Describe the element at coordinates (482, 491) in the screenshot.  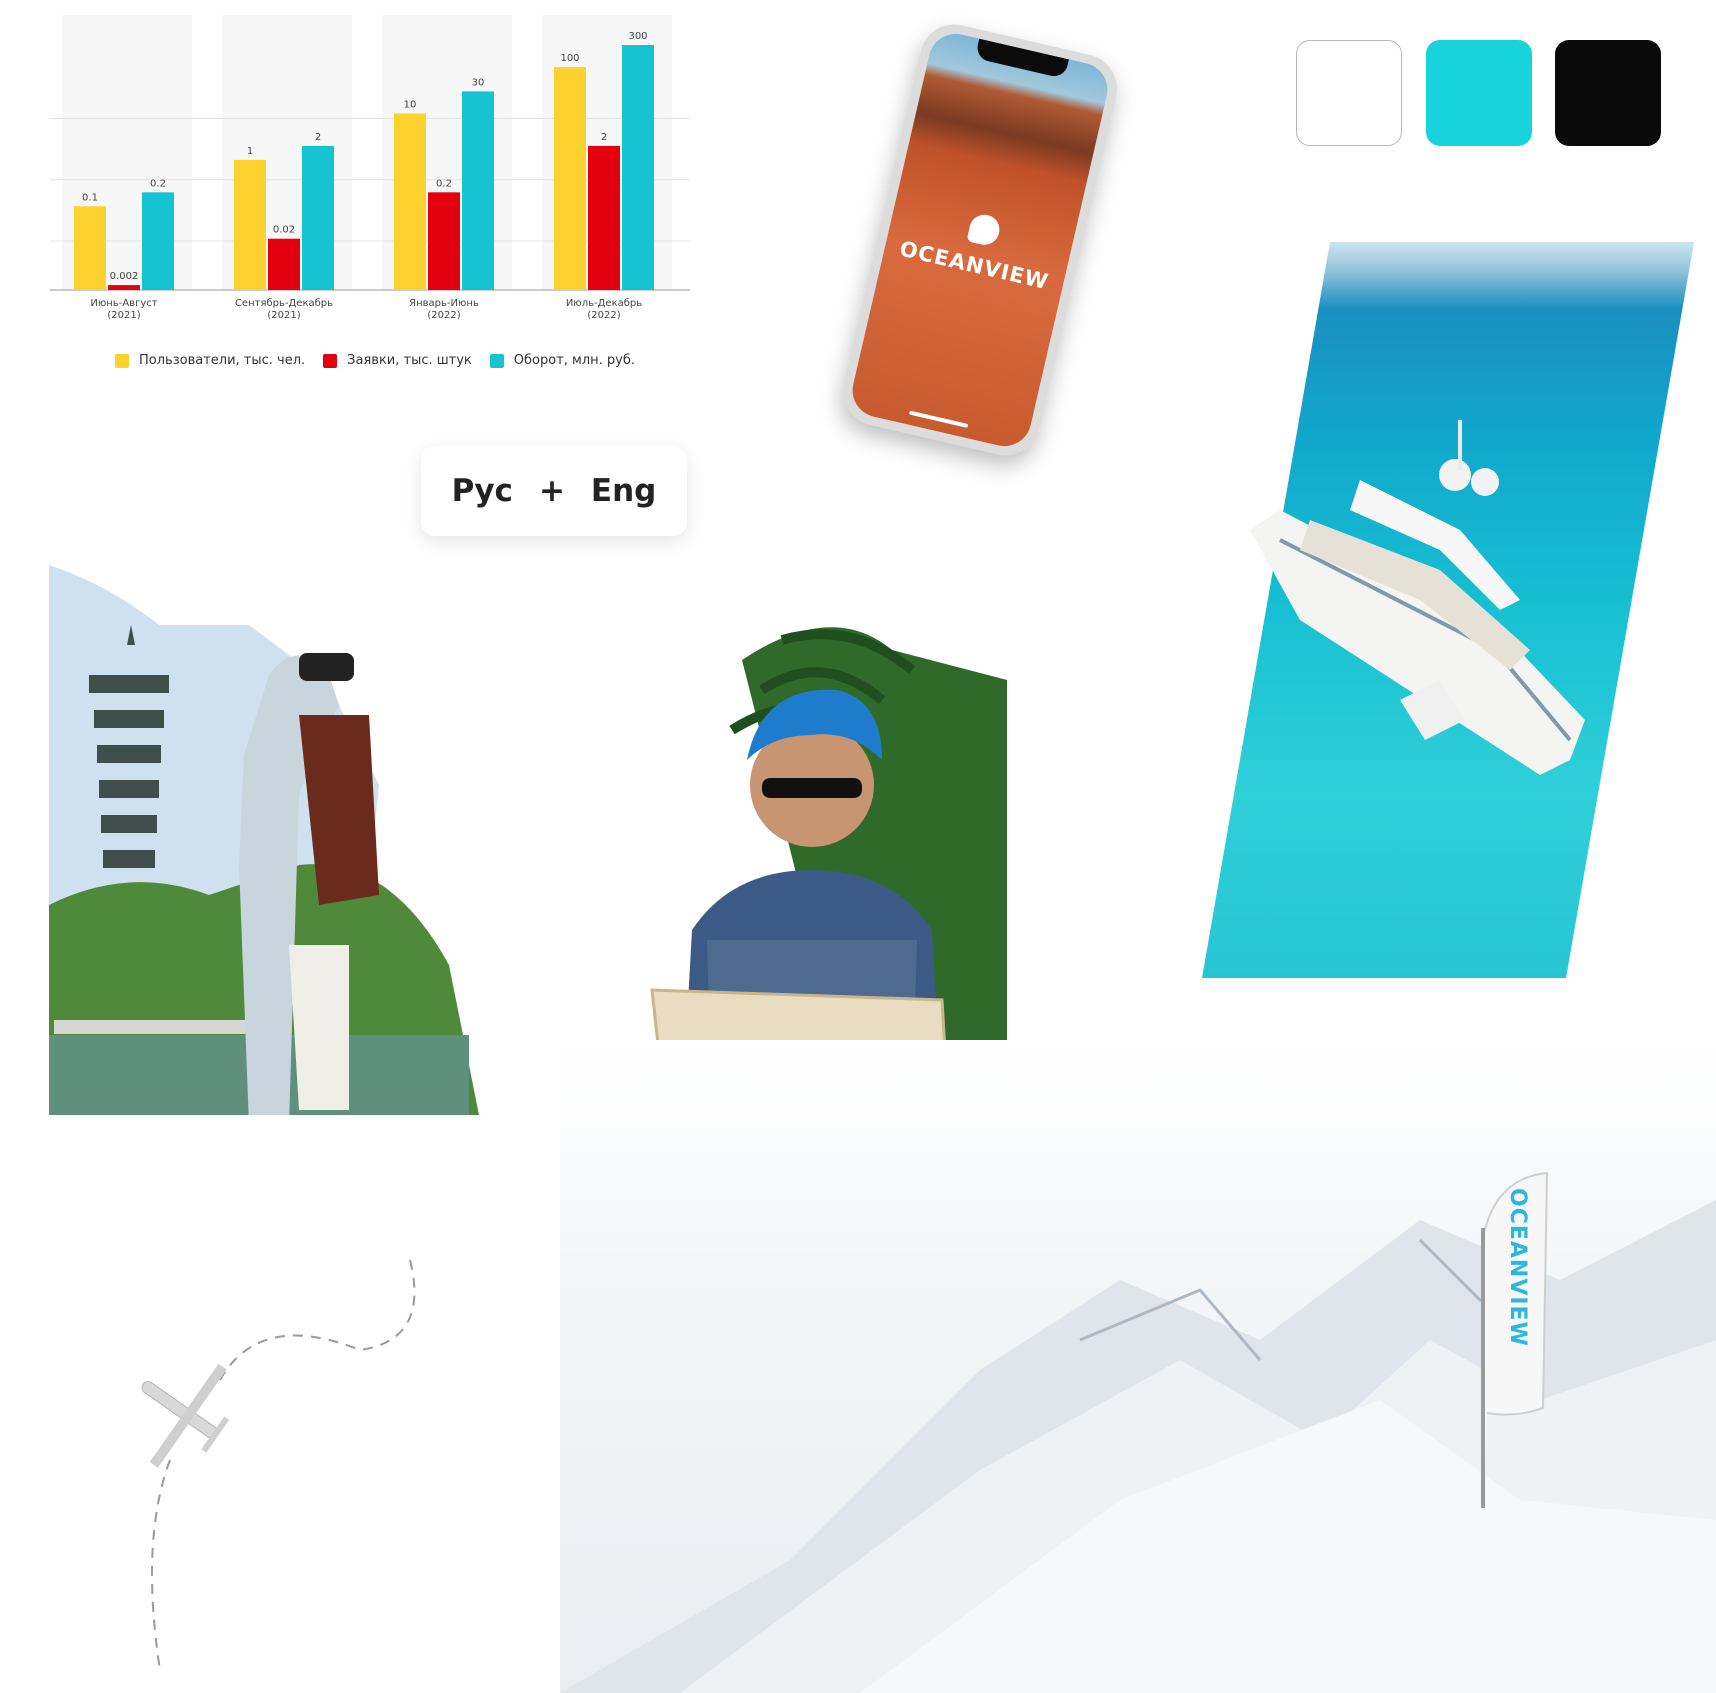
I see `language-ru: Рус` at that location.